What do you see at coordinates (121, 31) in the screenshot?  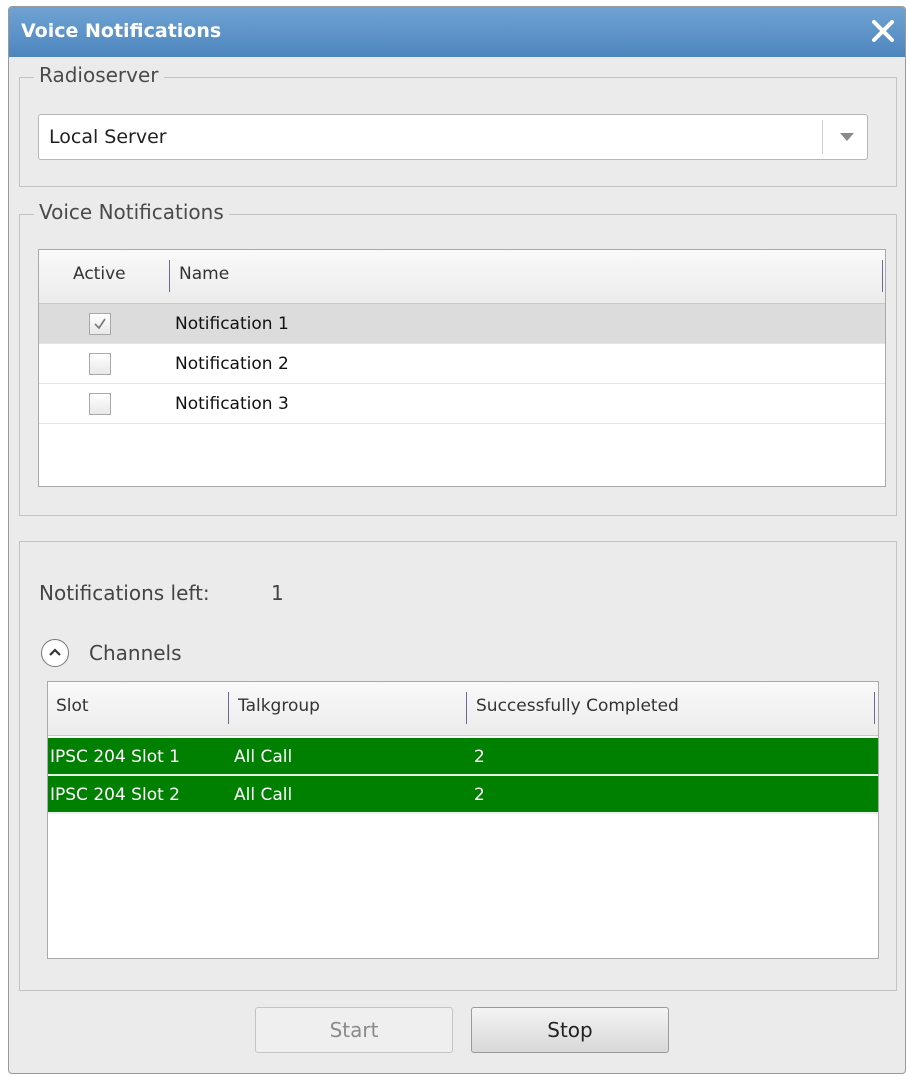 I see `window-title: Voice Notifications` at bounding box center [121, 31].